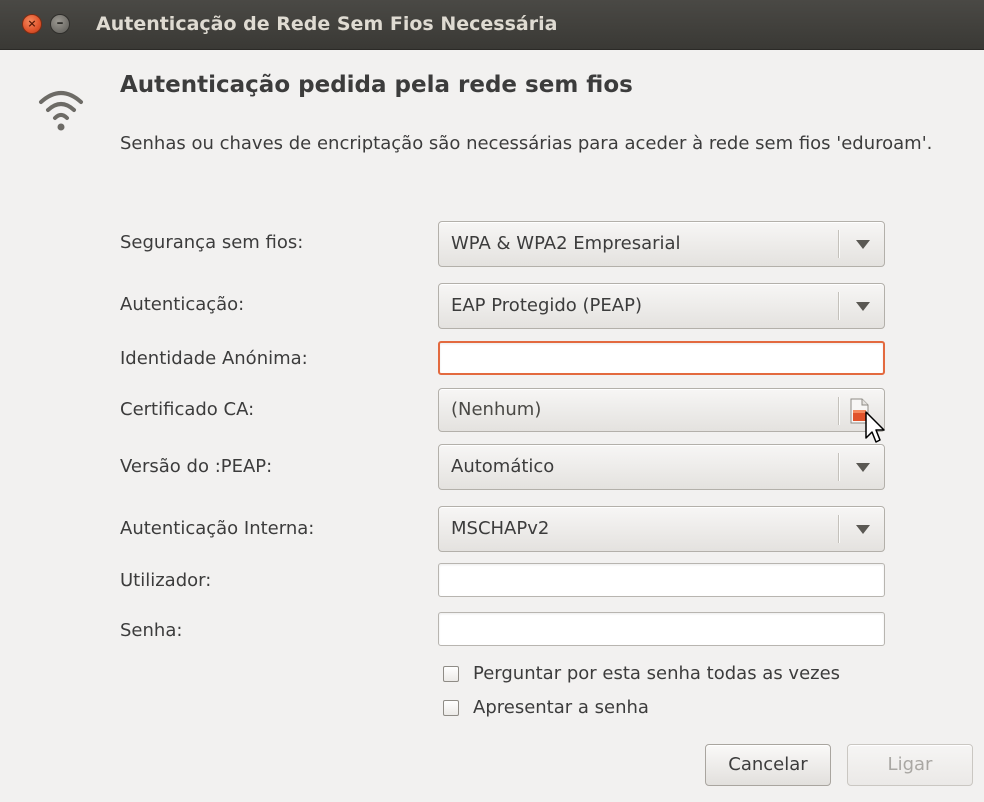  Describe the element at coordinates (451, 708) in the screenshot. I see `show-password-checkbox` at that location.